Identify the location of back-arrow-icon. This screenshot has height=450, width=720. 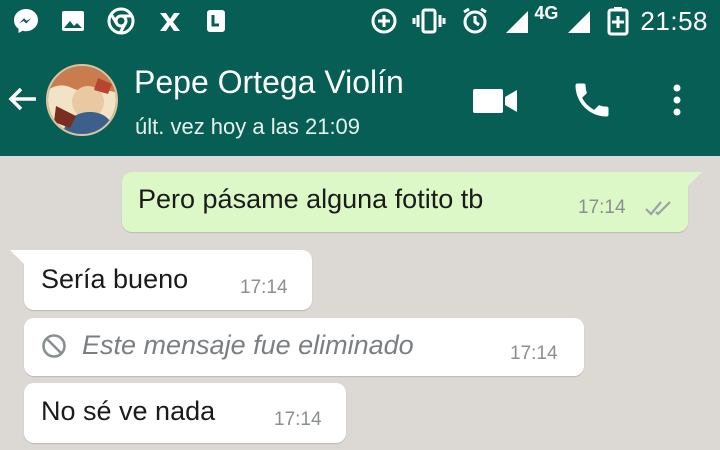
(22, 99).